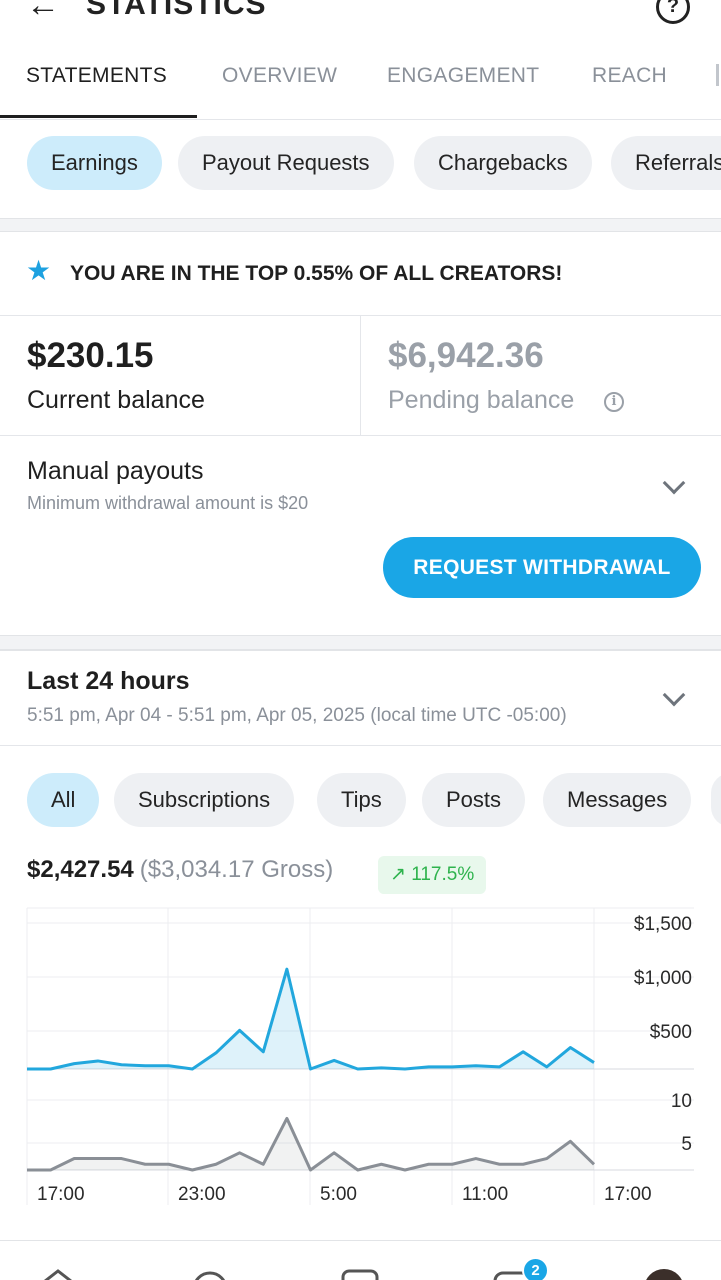  I want to click on chip-chargebacks: Chargebacks, so click(503, 163).